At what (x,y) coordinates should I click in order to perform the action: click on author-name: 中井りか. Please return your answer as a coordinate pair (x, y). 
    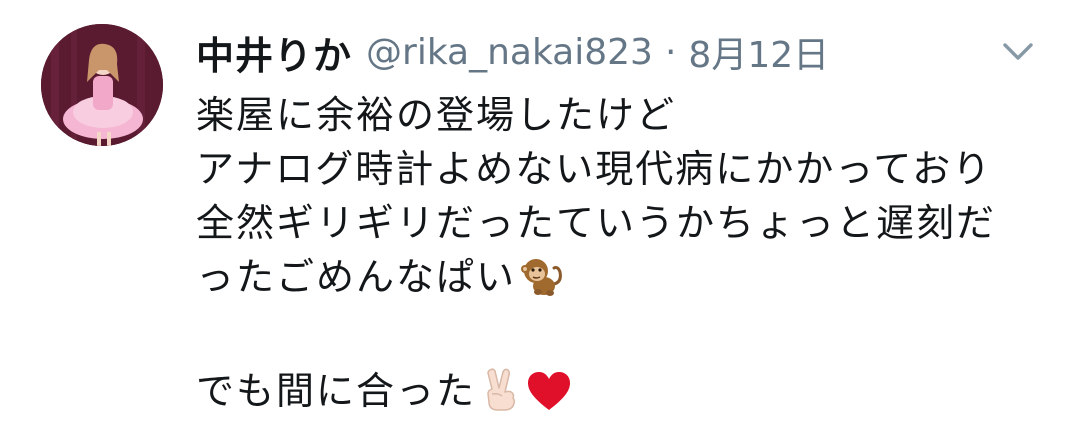
    Looking at the image, I should click on (274, 52).